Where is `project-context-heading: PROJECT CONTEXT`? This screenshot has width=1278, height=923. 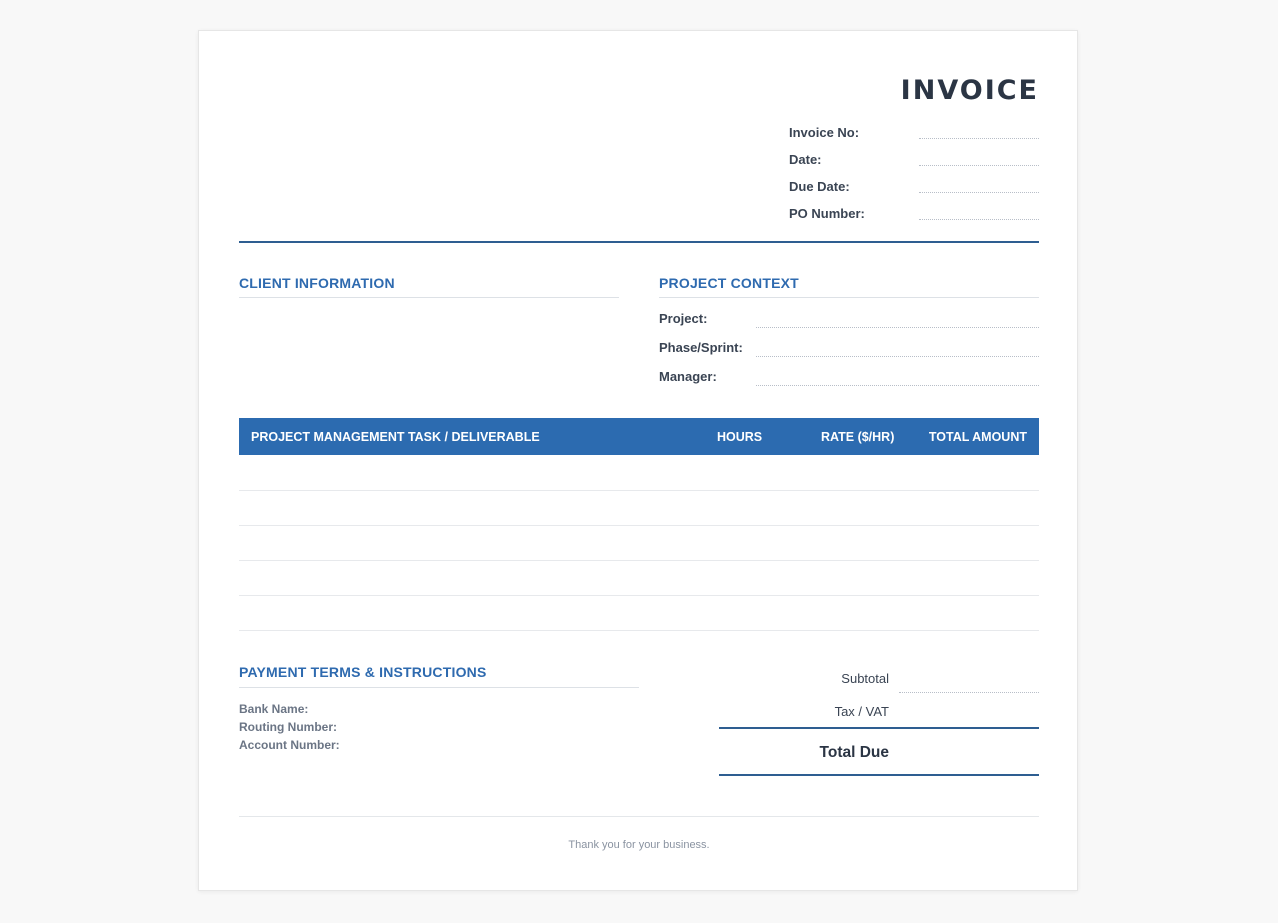
project-context-heading: PROJECT CONTEXT is located at coordinates (729, 283).